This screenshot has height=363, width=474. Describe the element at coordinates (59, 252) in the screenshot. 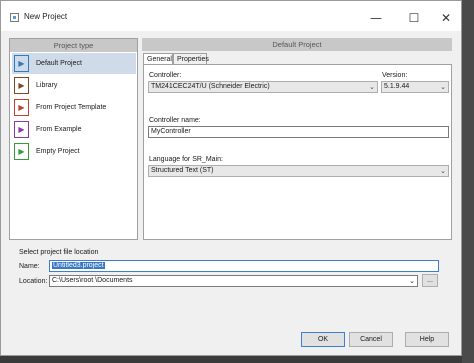

I see `location-group-title: Select project file location` at that location.